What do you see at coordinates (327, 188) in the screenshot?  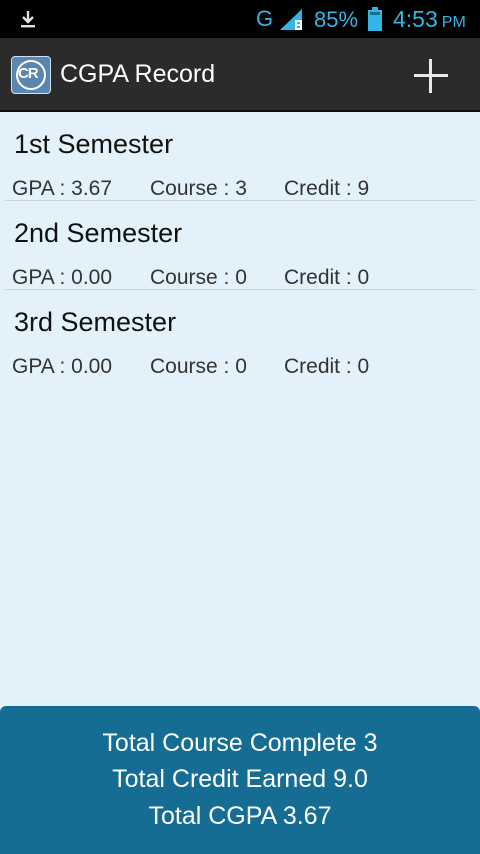 I see `semester-credit: Credit : 9` at bounding box center [327, 188].